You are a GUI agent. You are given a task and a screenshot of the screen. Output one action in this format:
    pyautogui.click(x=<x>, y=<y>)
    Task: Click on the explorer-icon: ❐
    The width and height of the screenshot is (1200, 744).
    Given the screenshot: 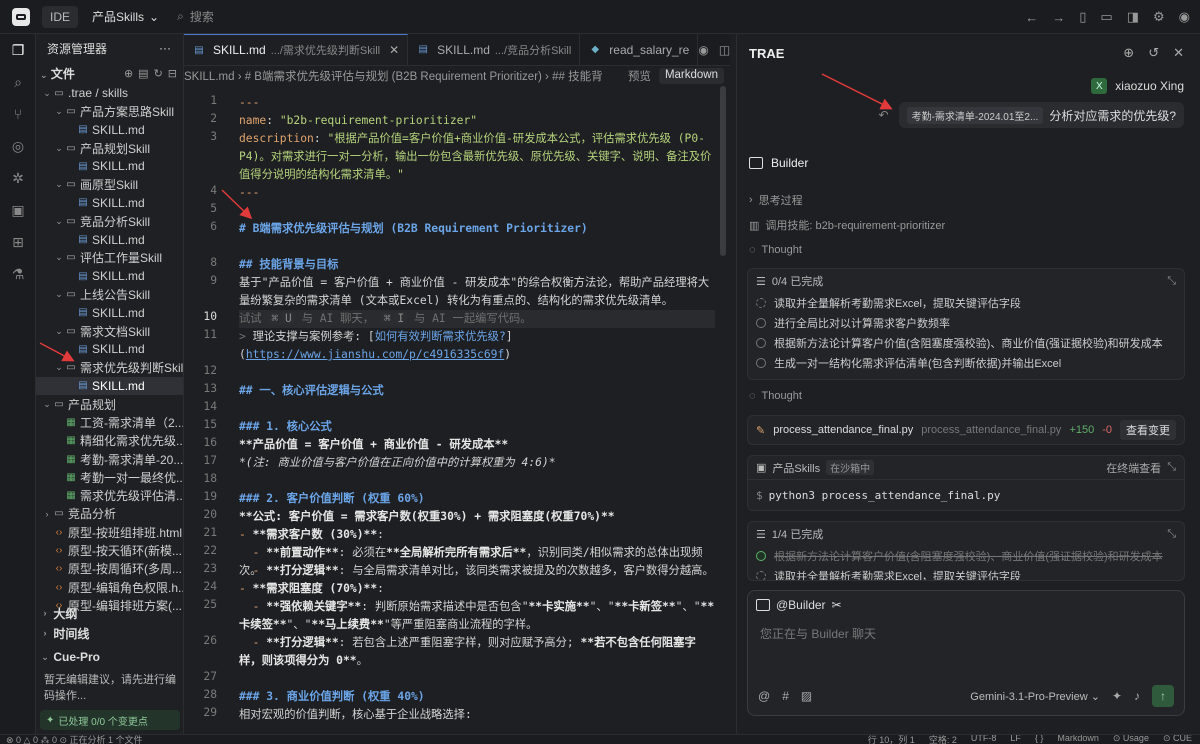 What is the action you would take?
    pyautogui.click(x=18, y=50)
    